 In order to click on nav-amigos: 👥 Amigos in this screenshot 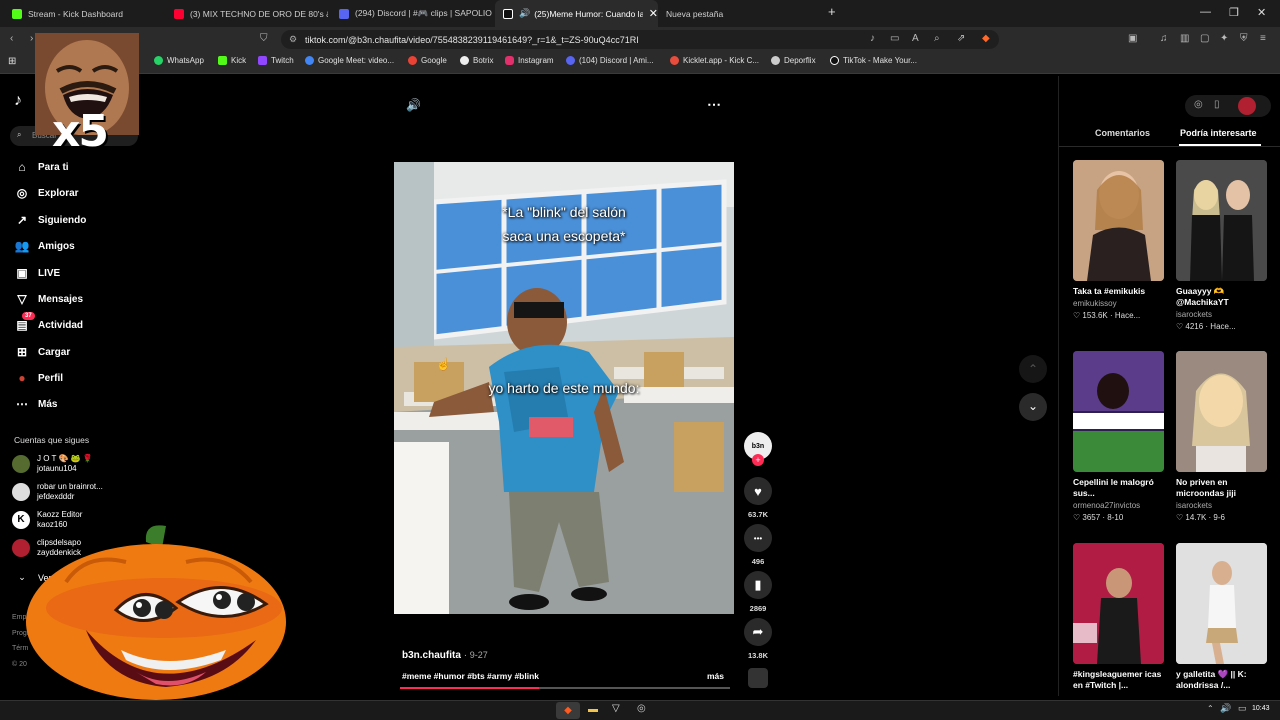, I will do `click(44, 246)`.